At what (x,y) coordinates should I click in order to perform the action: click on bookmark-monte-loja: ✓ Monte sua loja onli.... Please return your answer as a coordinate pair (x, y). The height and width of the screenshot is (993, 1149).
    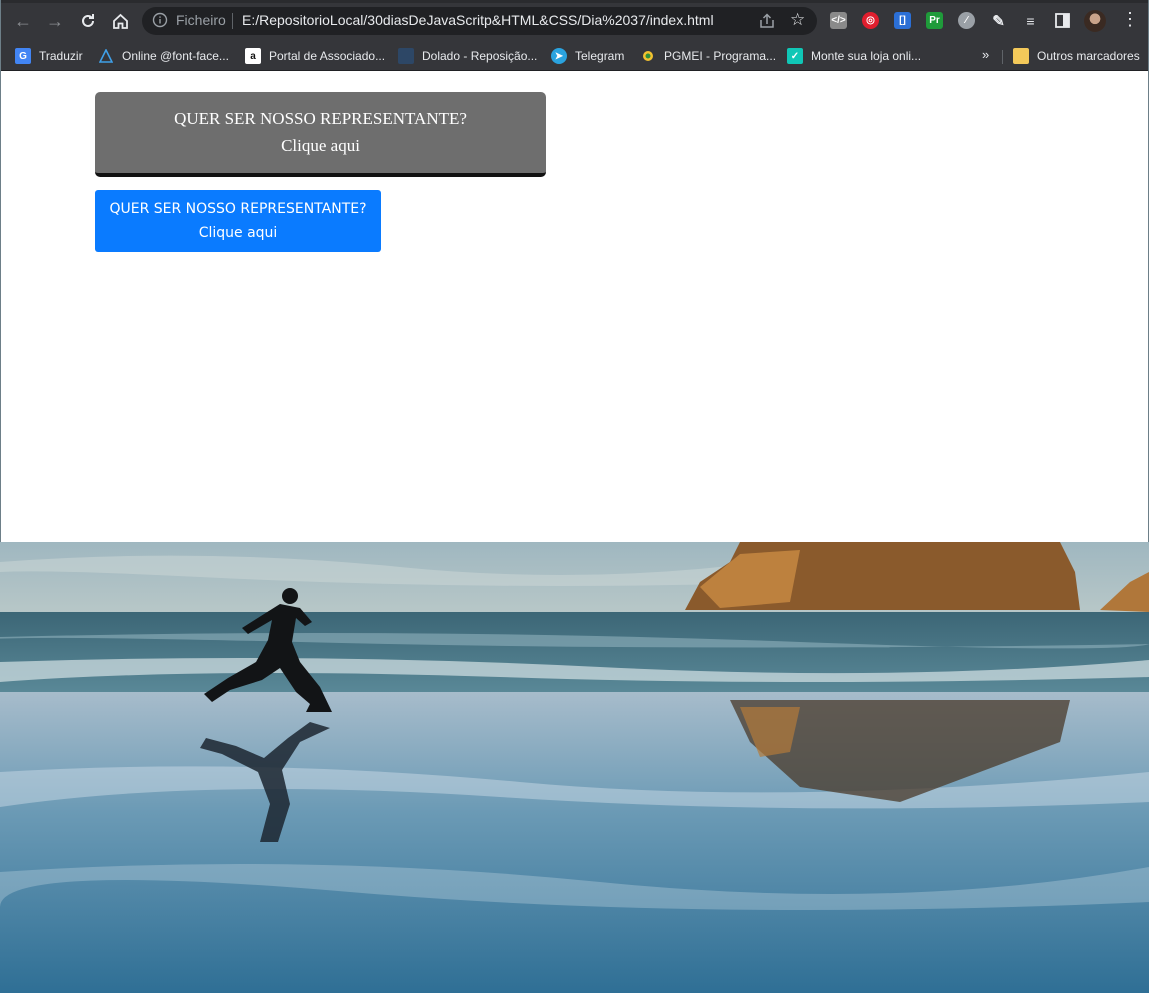
    Looking at the image, I should click on (854, 56).